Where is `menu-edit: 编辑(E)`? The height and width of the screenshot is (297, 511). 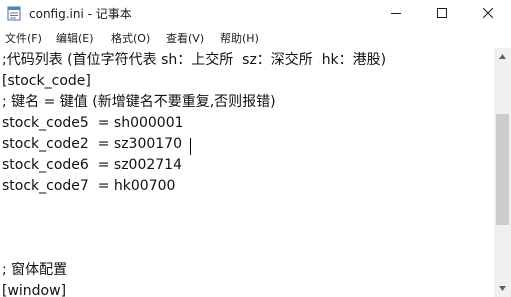
menu-edit: 编辑(E) is located at coordinates (75, 38).